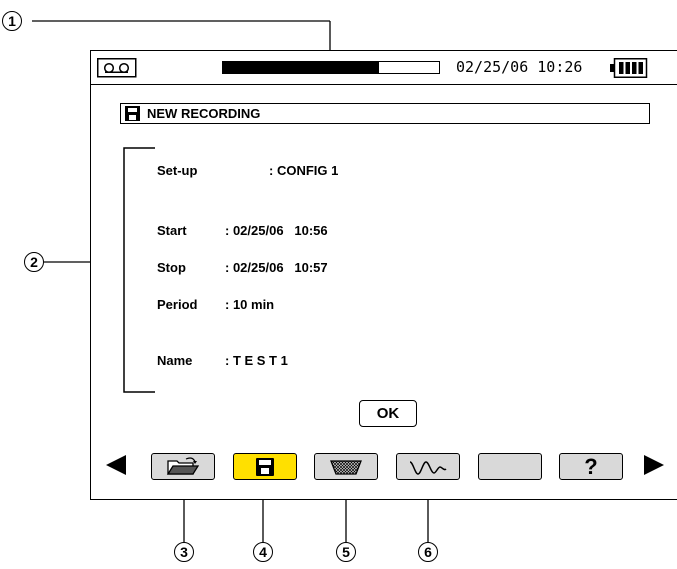 This screenshot has height=569, width=677. I want to click on callout-5: 5, so click(346, 552).